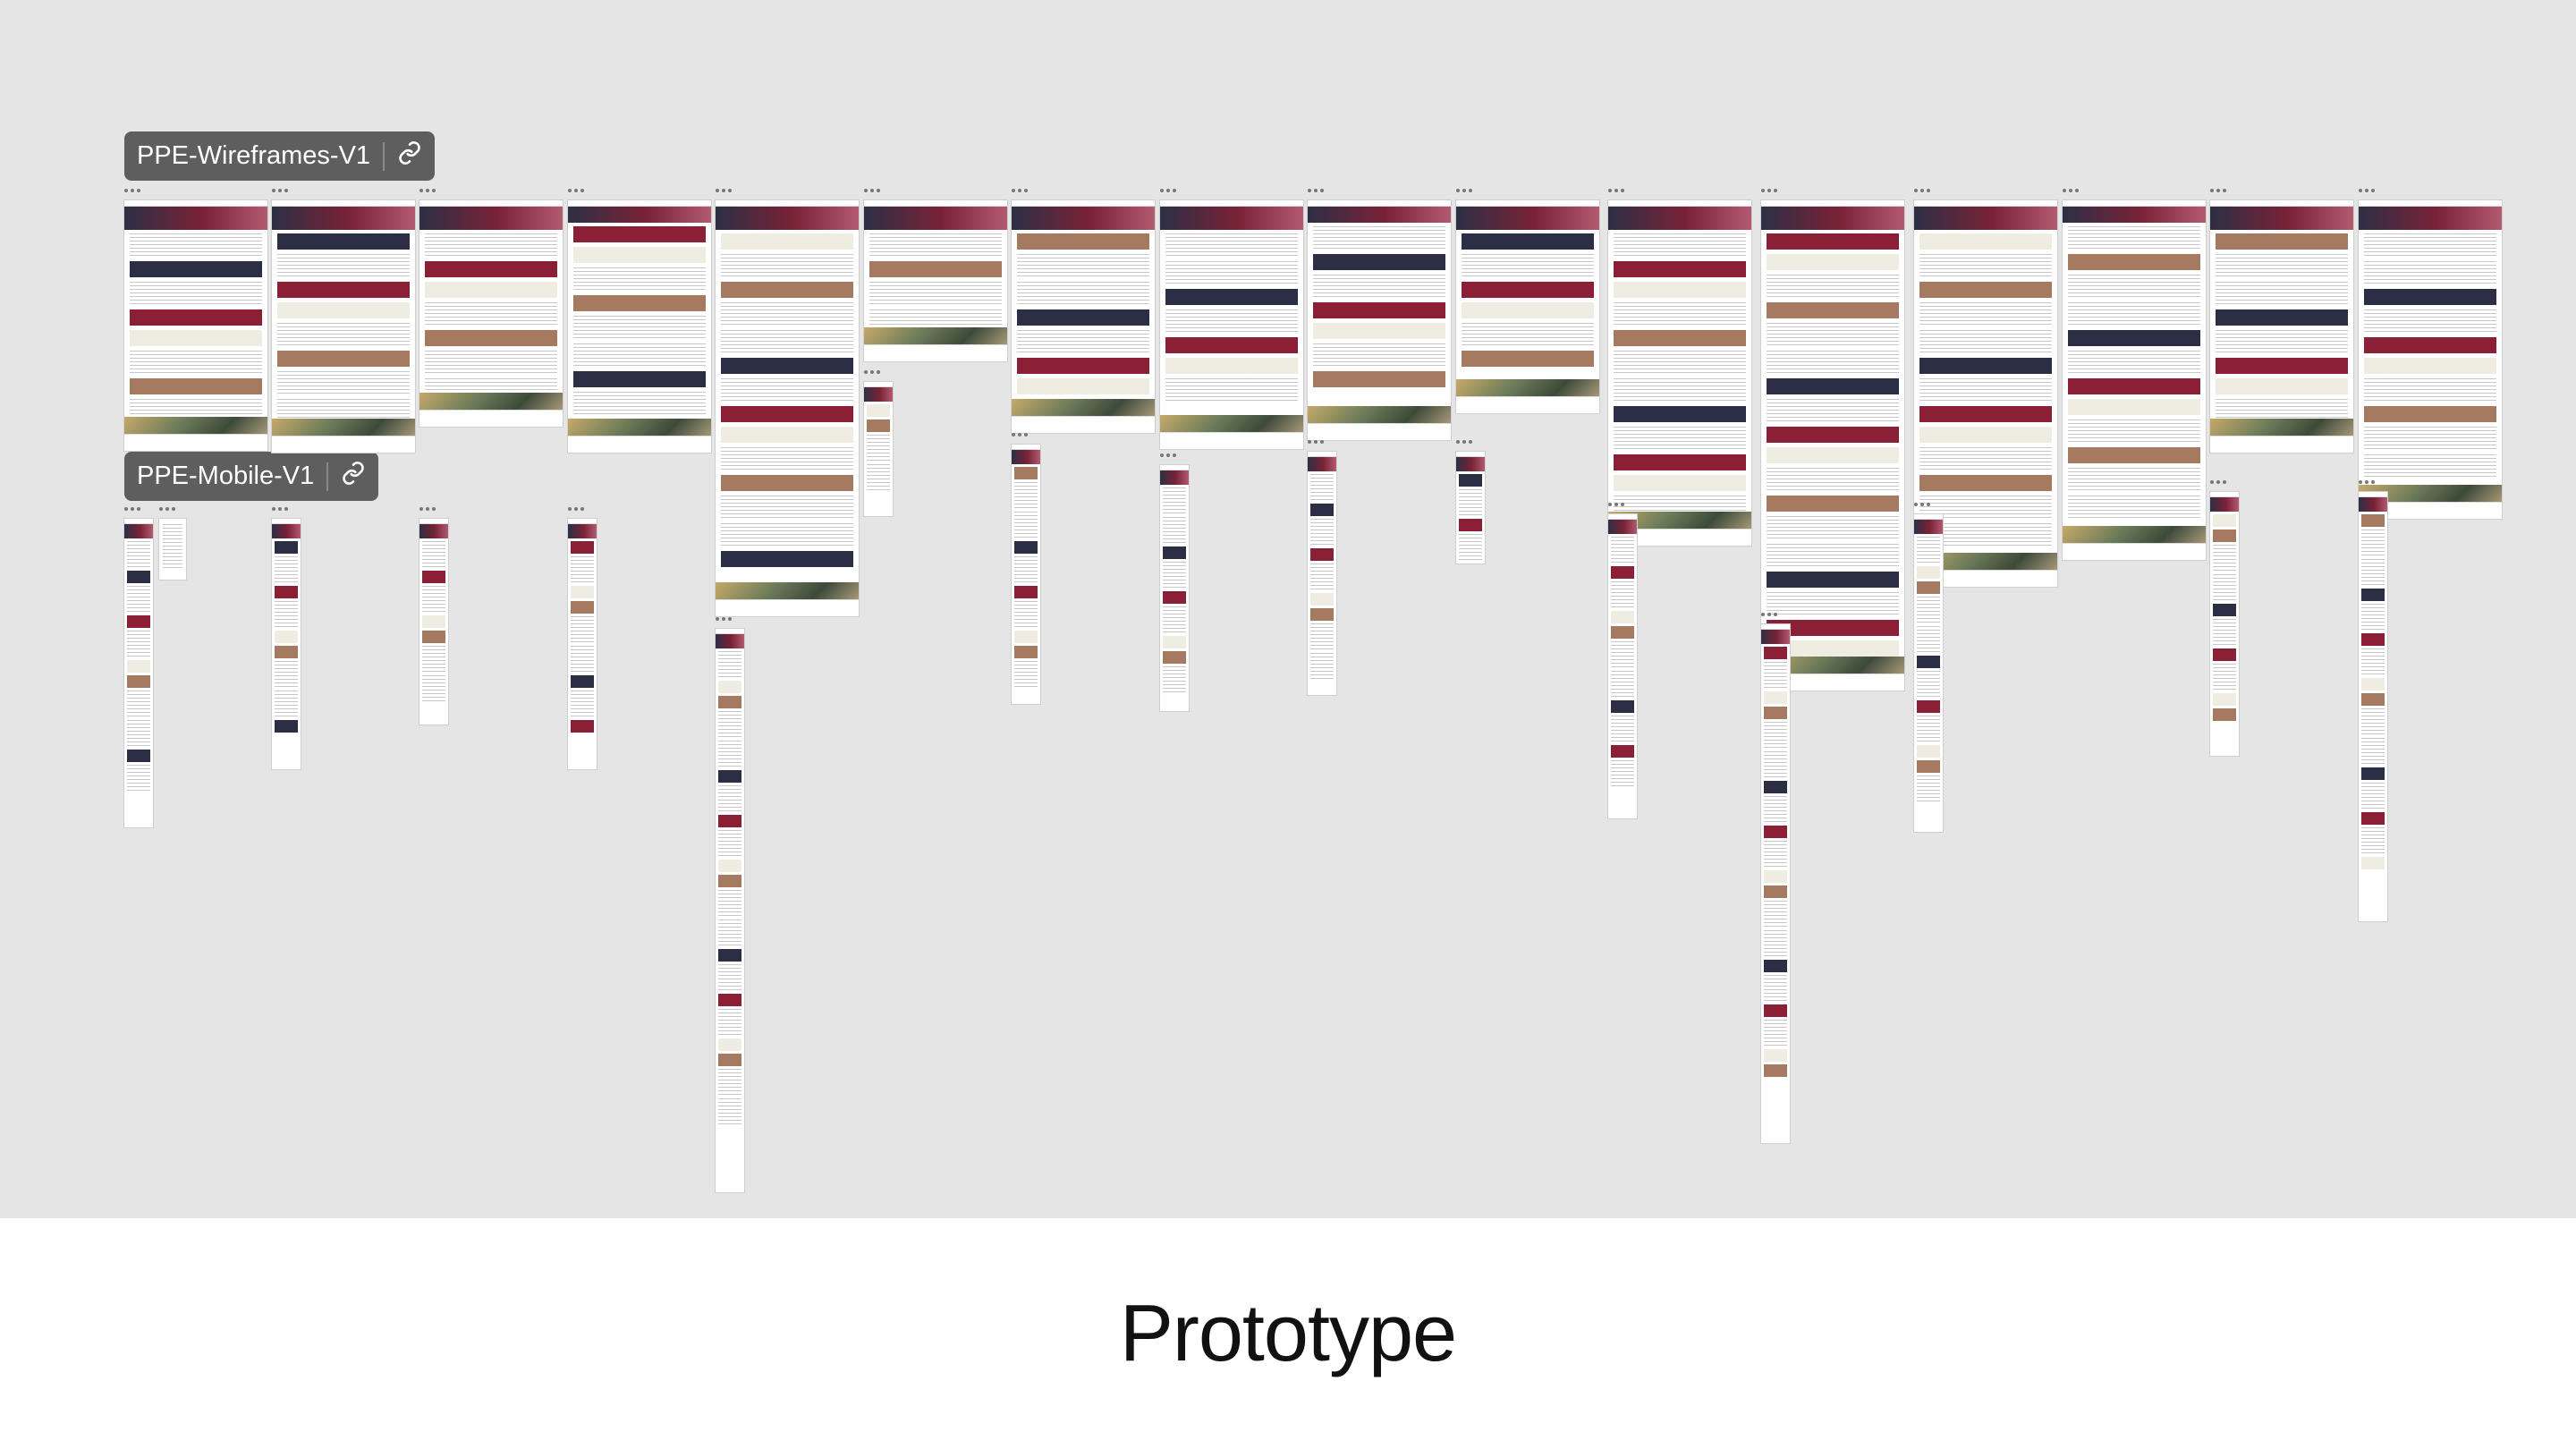  I want to click on frame-group-label-mobile: PPE-Mobile-V1, so click(251, 476).